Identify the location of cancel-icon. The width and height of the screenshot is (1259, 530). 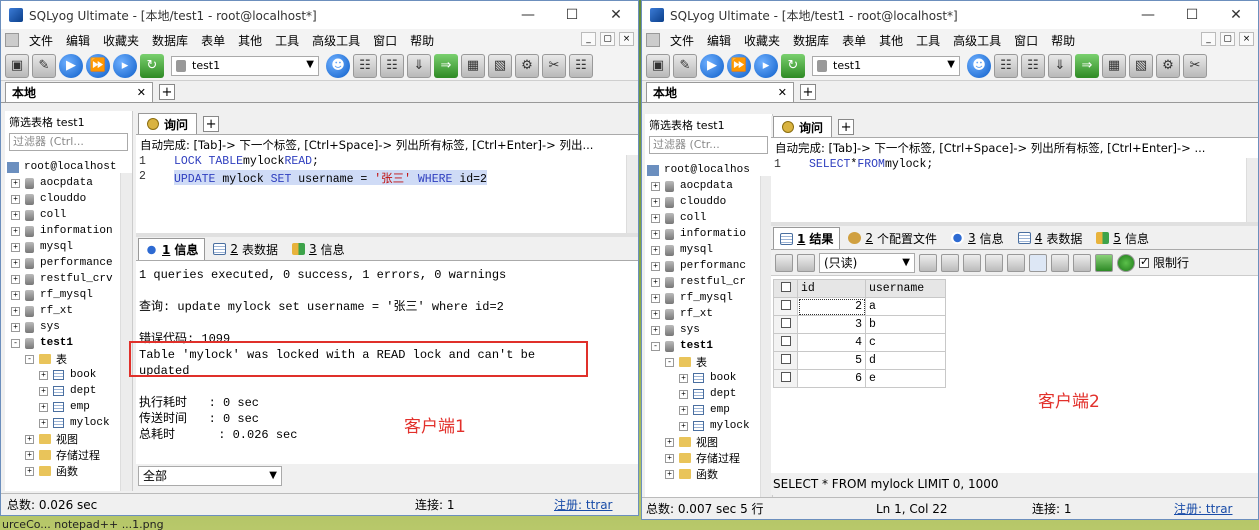
(1016, 262).